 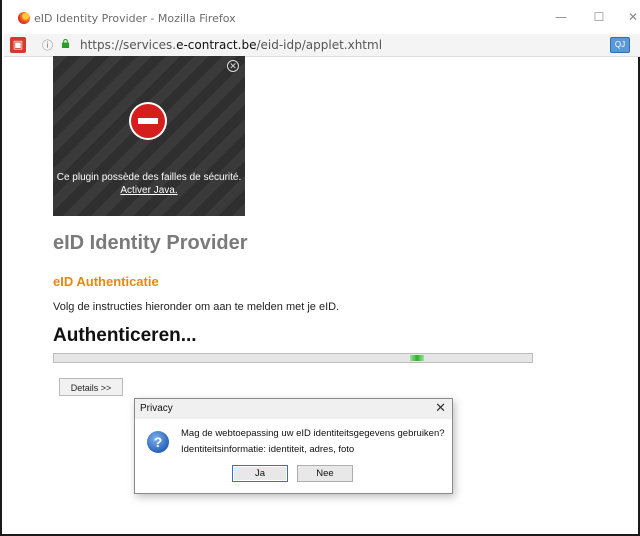 What do you see at coordinates (233, 66) in the screenshot?
I see `close-icon: ✕` at bounding box center [233, 66].